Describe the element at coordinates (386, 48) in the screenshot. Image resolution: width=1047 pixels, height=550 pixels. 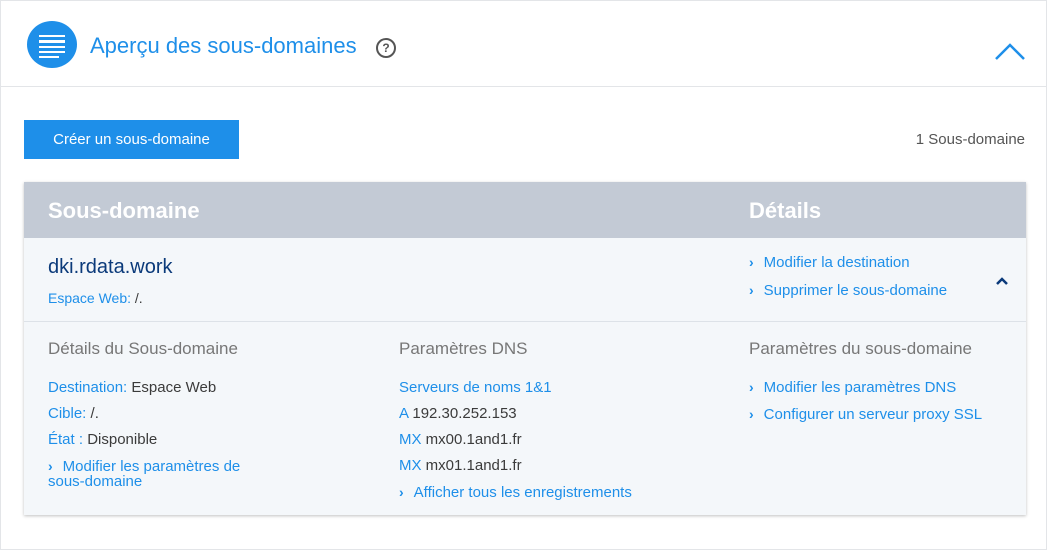
I see `help-icon: ?` at that location.